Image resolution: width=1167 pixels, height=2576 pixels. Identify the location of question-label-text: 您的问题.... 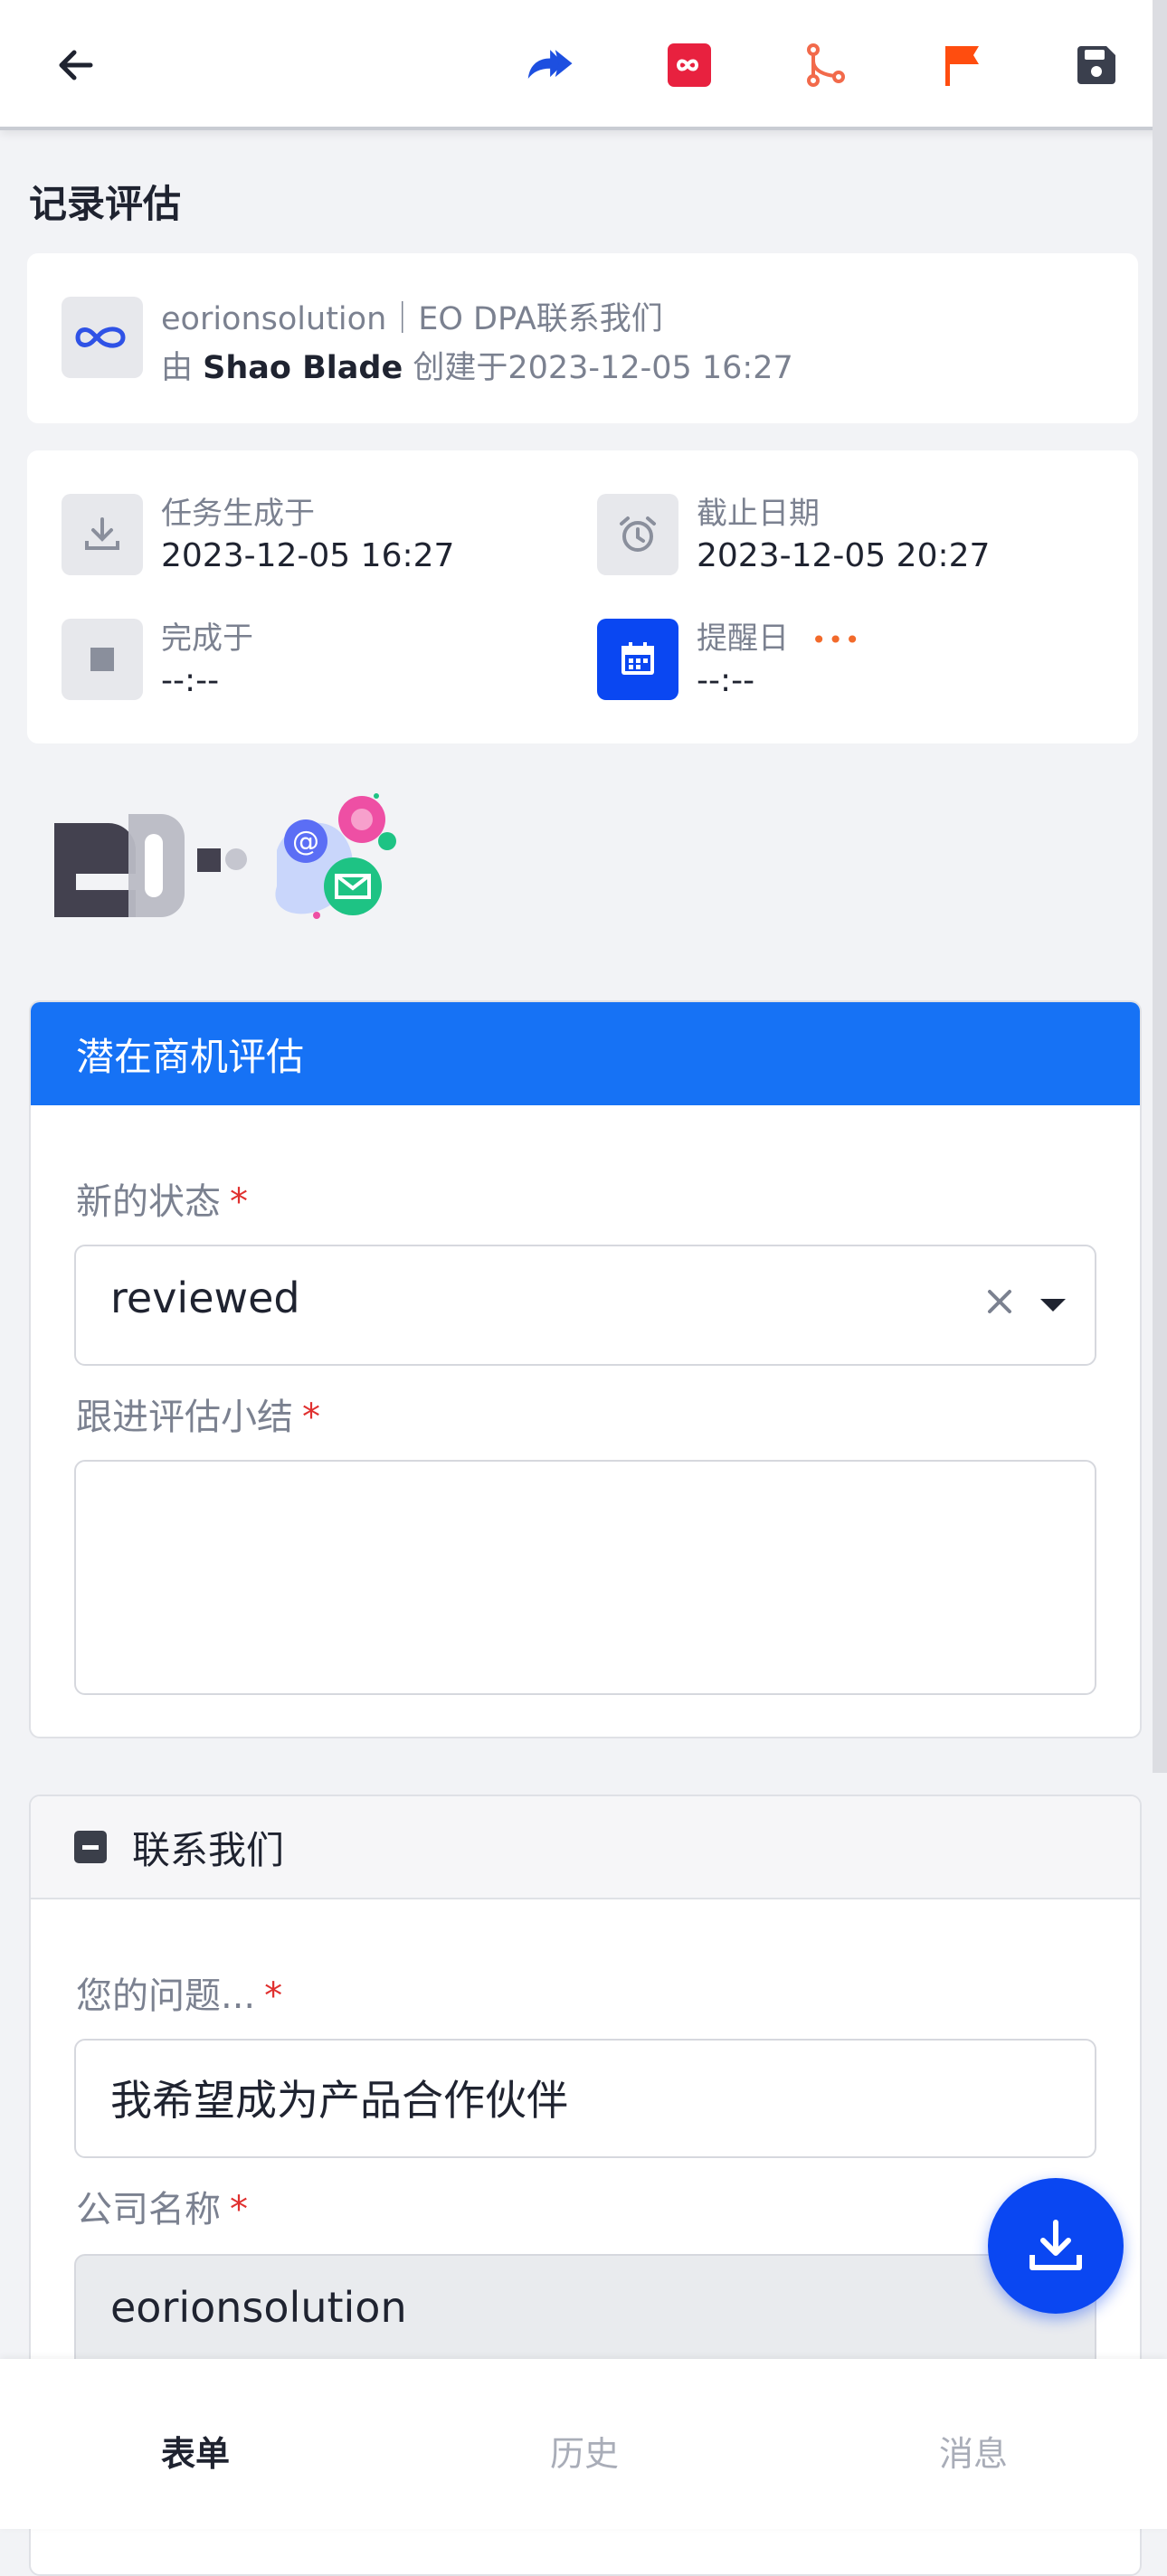
(166, 1996).